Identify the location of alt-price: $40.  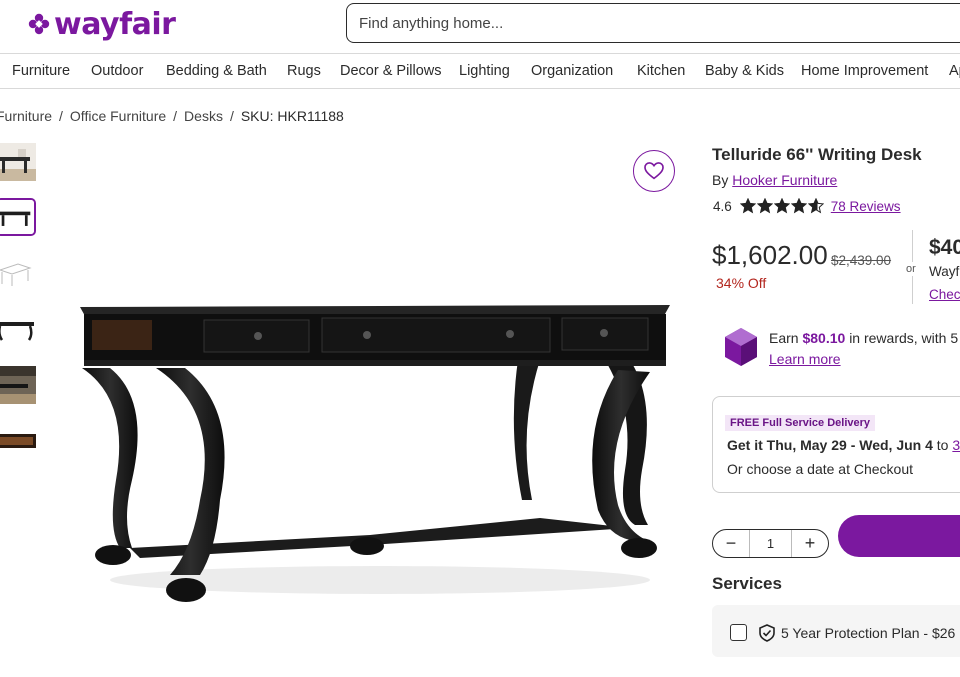
(944, 247).